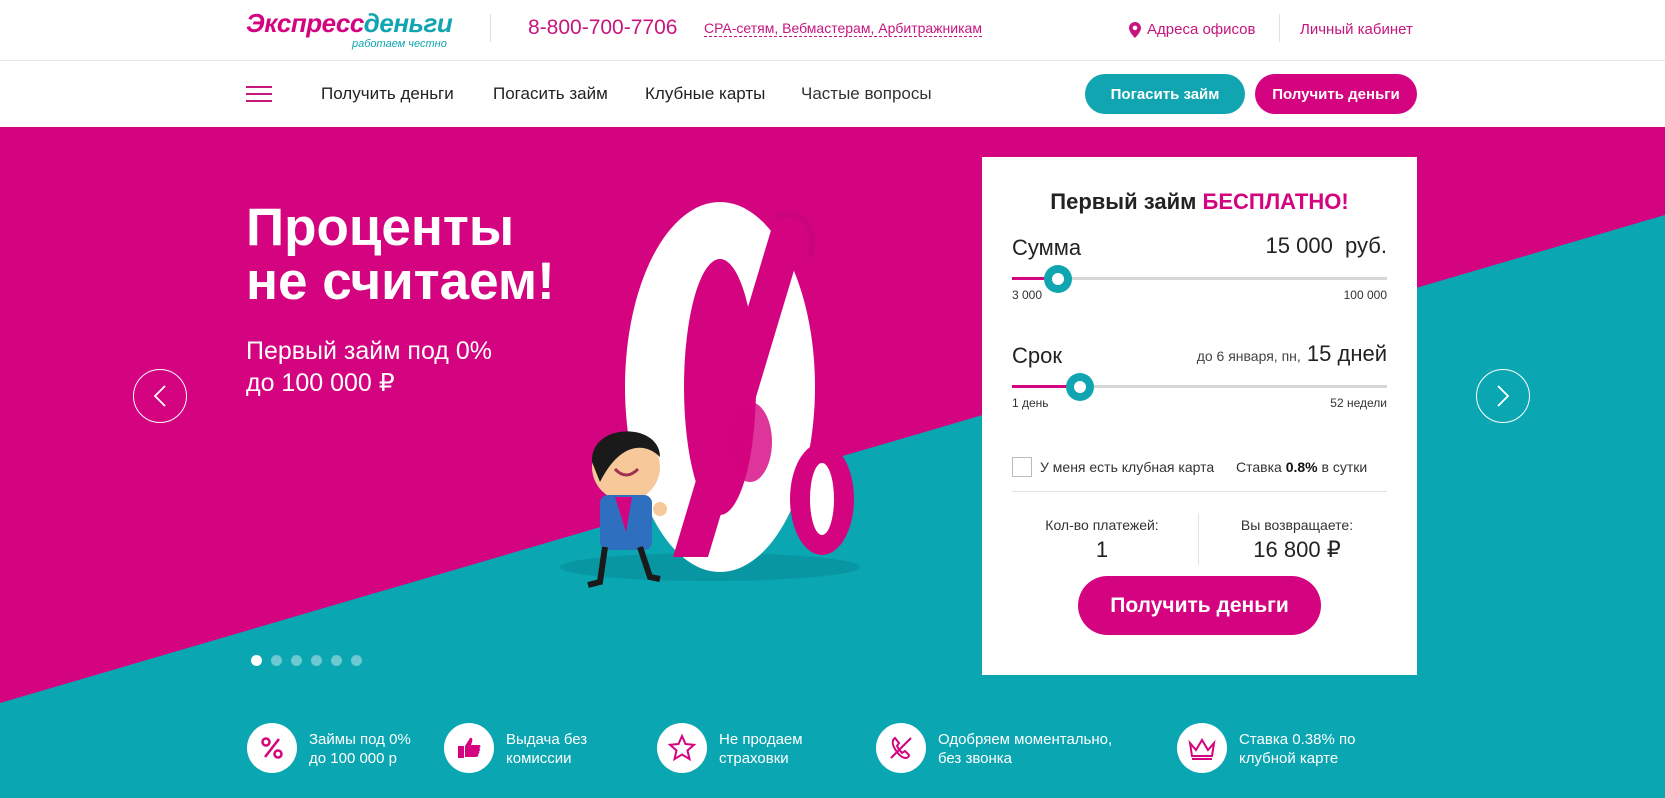 Image resolution: width=1665 pixels, height=798 pixels. I want to click on nav-item-get-money: Получить деньги, so click(387, 94).